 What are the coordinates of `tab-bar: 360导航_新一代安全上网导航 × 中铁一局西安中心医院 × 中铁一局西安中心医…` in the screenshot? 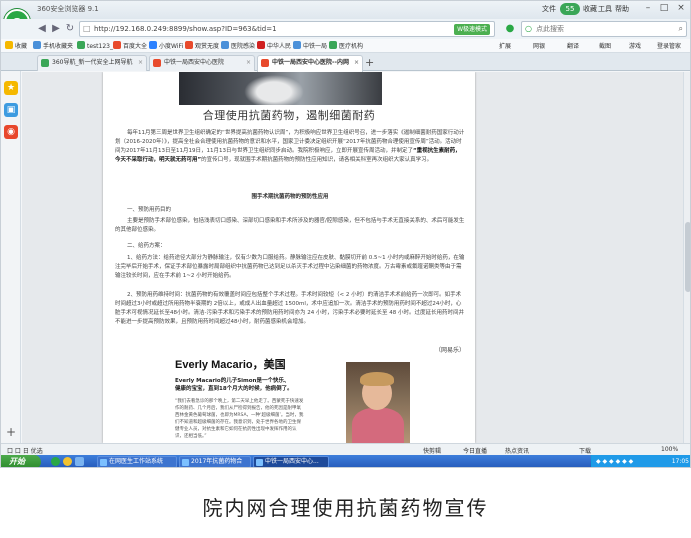 It's located at (345, 62).